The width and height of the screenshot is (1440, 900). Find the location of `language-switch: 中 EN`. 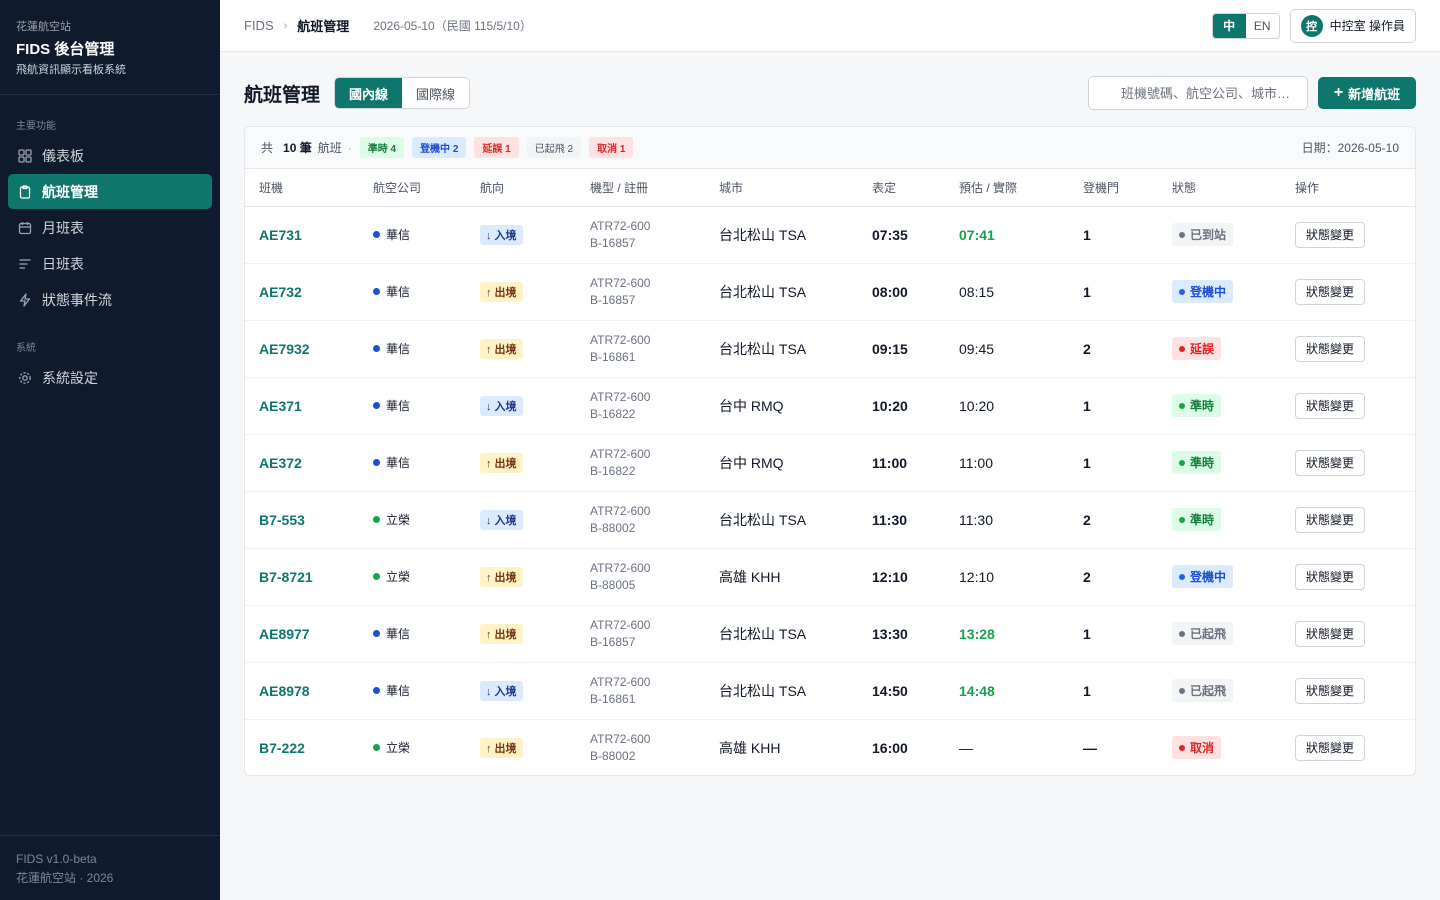

language-switch: 中 EN is located at coordinates (1245, 25).